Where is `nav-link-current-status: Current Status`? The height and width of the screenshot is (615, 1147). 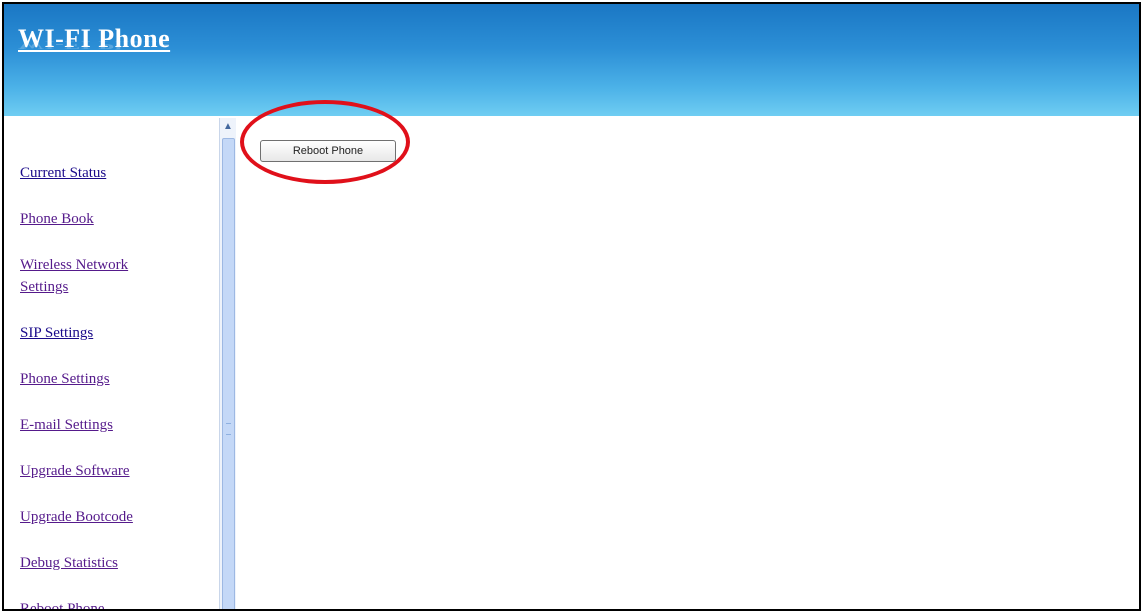 nav-link-current-status: Current Status is located at coordinates (105, 173).